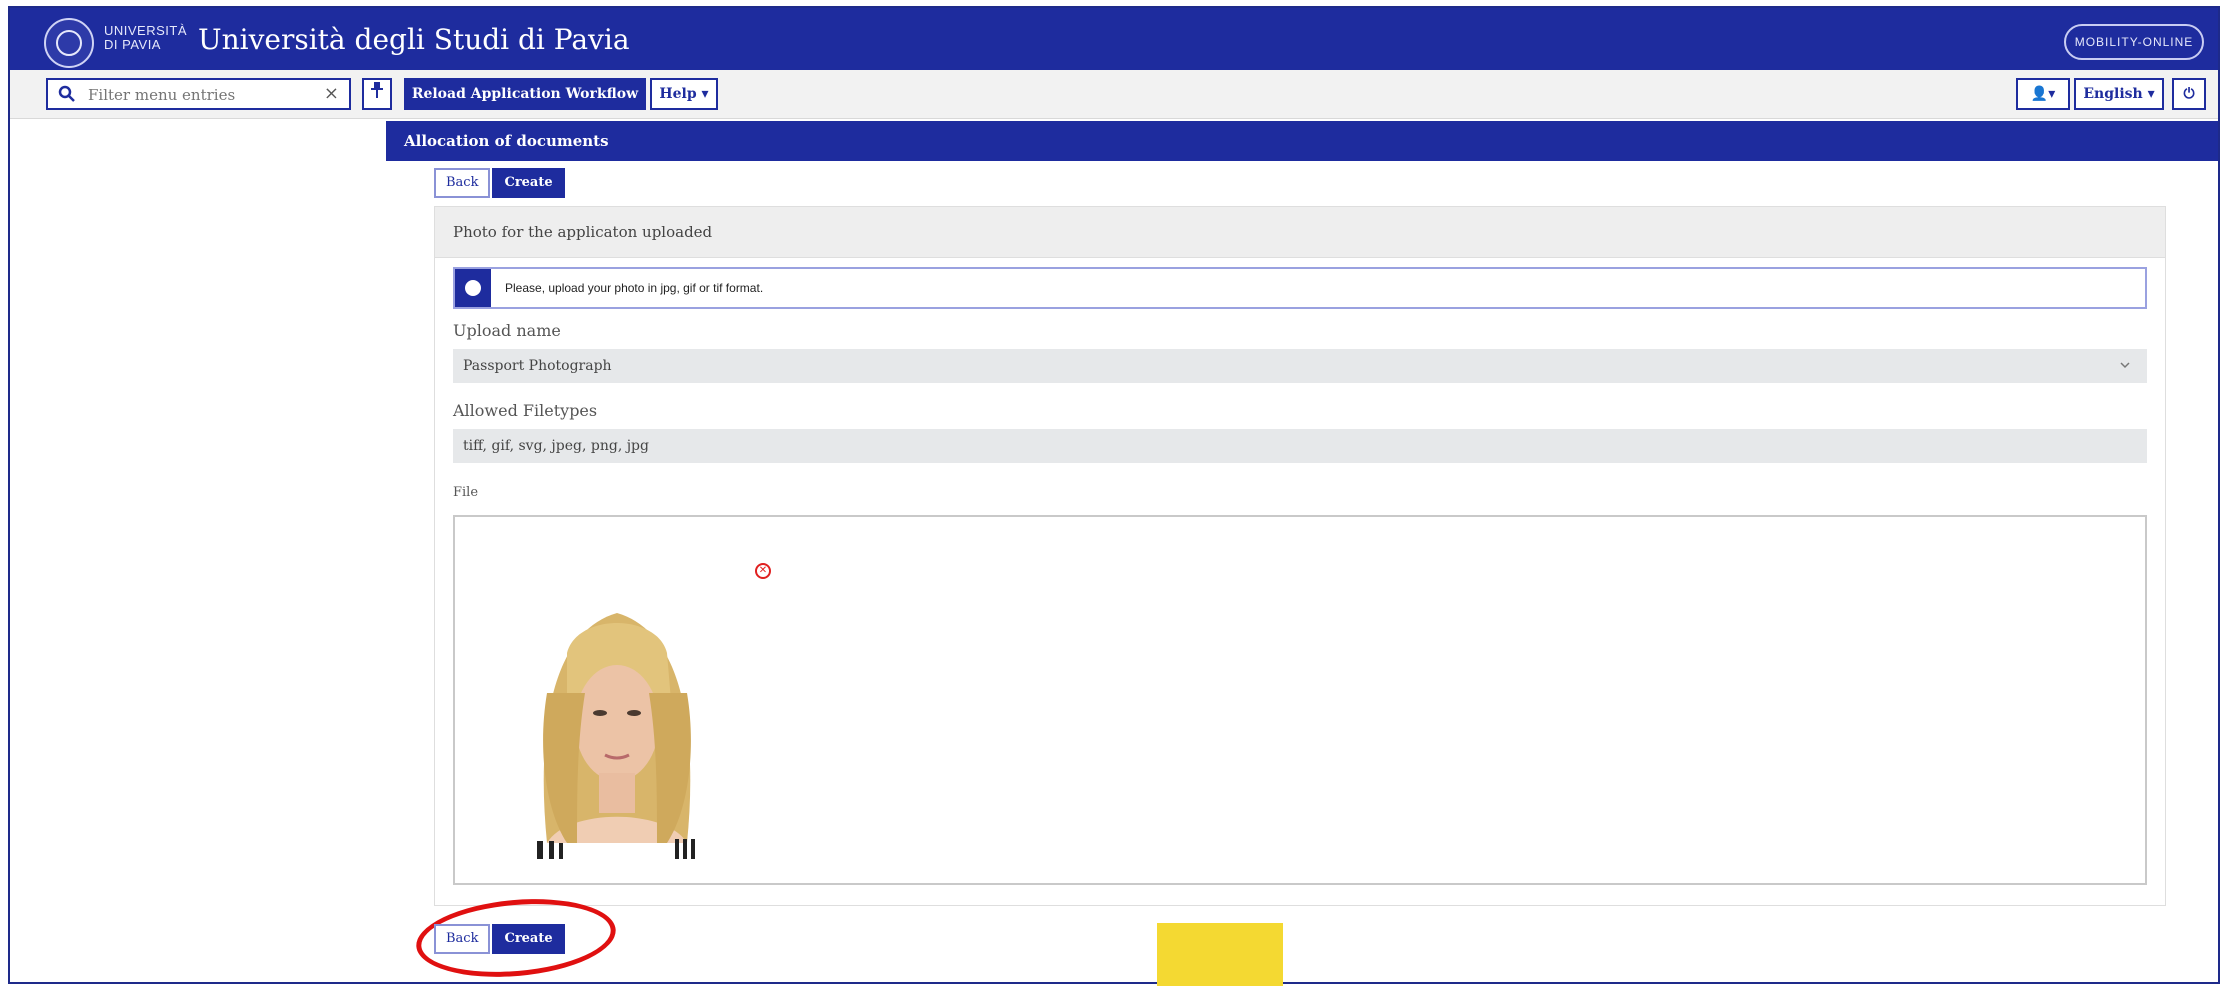 The height and width of the screenshot is (986, 2229). Describe the element at coordinates (1300, 446) in the screenshot. I see `allowed-filetypes-field: tiff, gif, svg, jpeg, png, jpg` at that location.